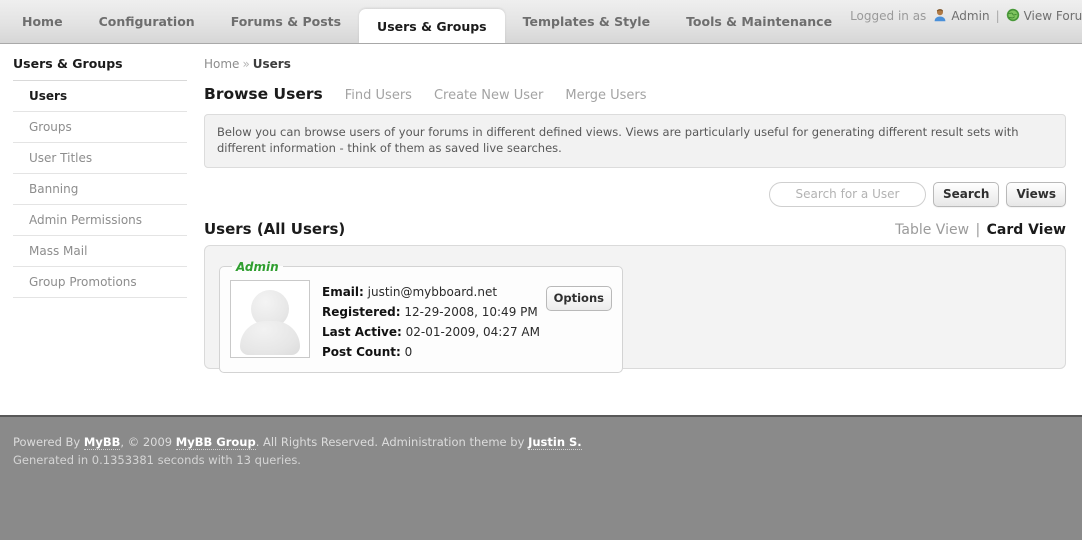  Describe the element at coordinates (246, 64) in the screenshot. I see `breadcrumb-arrow: »` at that location.